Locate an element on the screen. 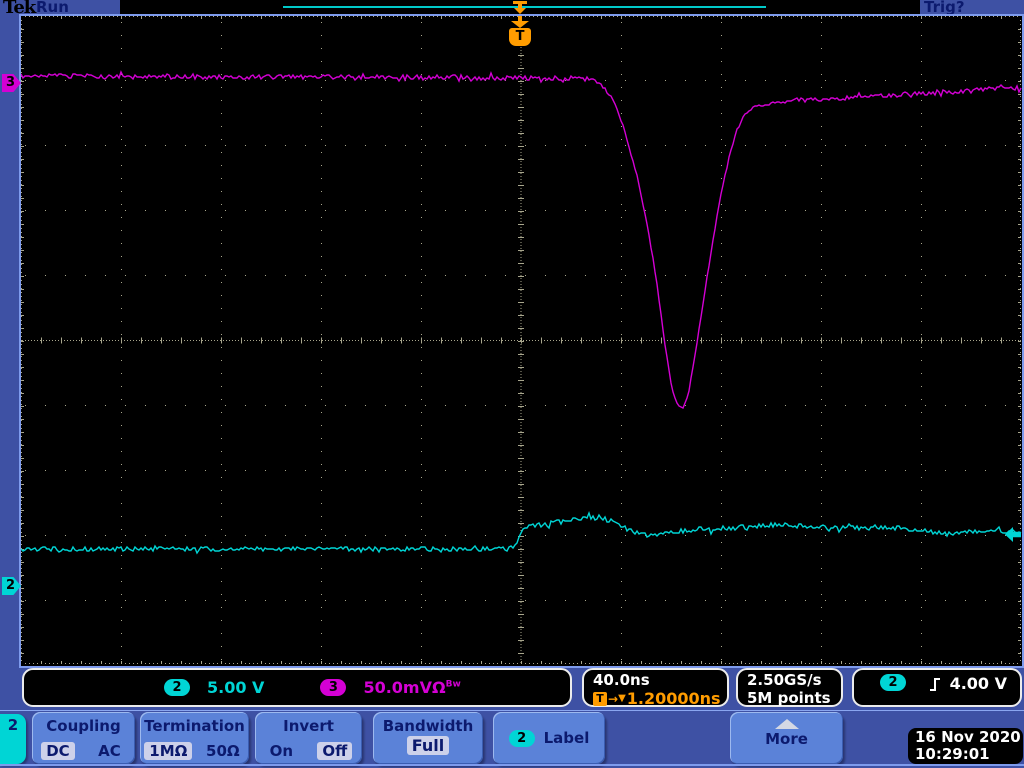 This screenshot has width=1024, height=768. coupling-title: Coupling is located at coordinates (83, 726).